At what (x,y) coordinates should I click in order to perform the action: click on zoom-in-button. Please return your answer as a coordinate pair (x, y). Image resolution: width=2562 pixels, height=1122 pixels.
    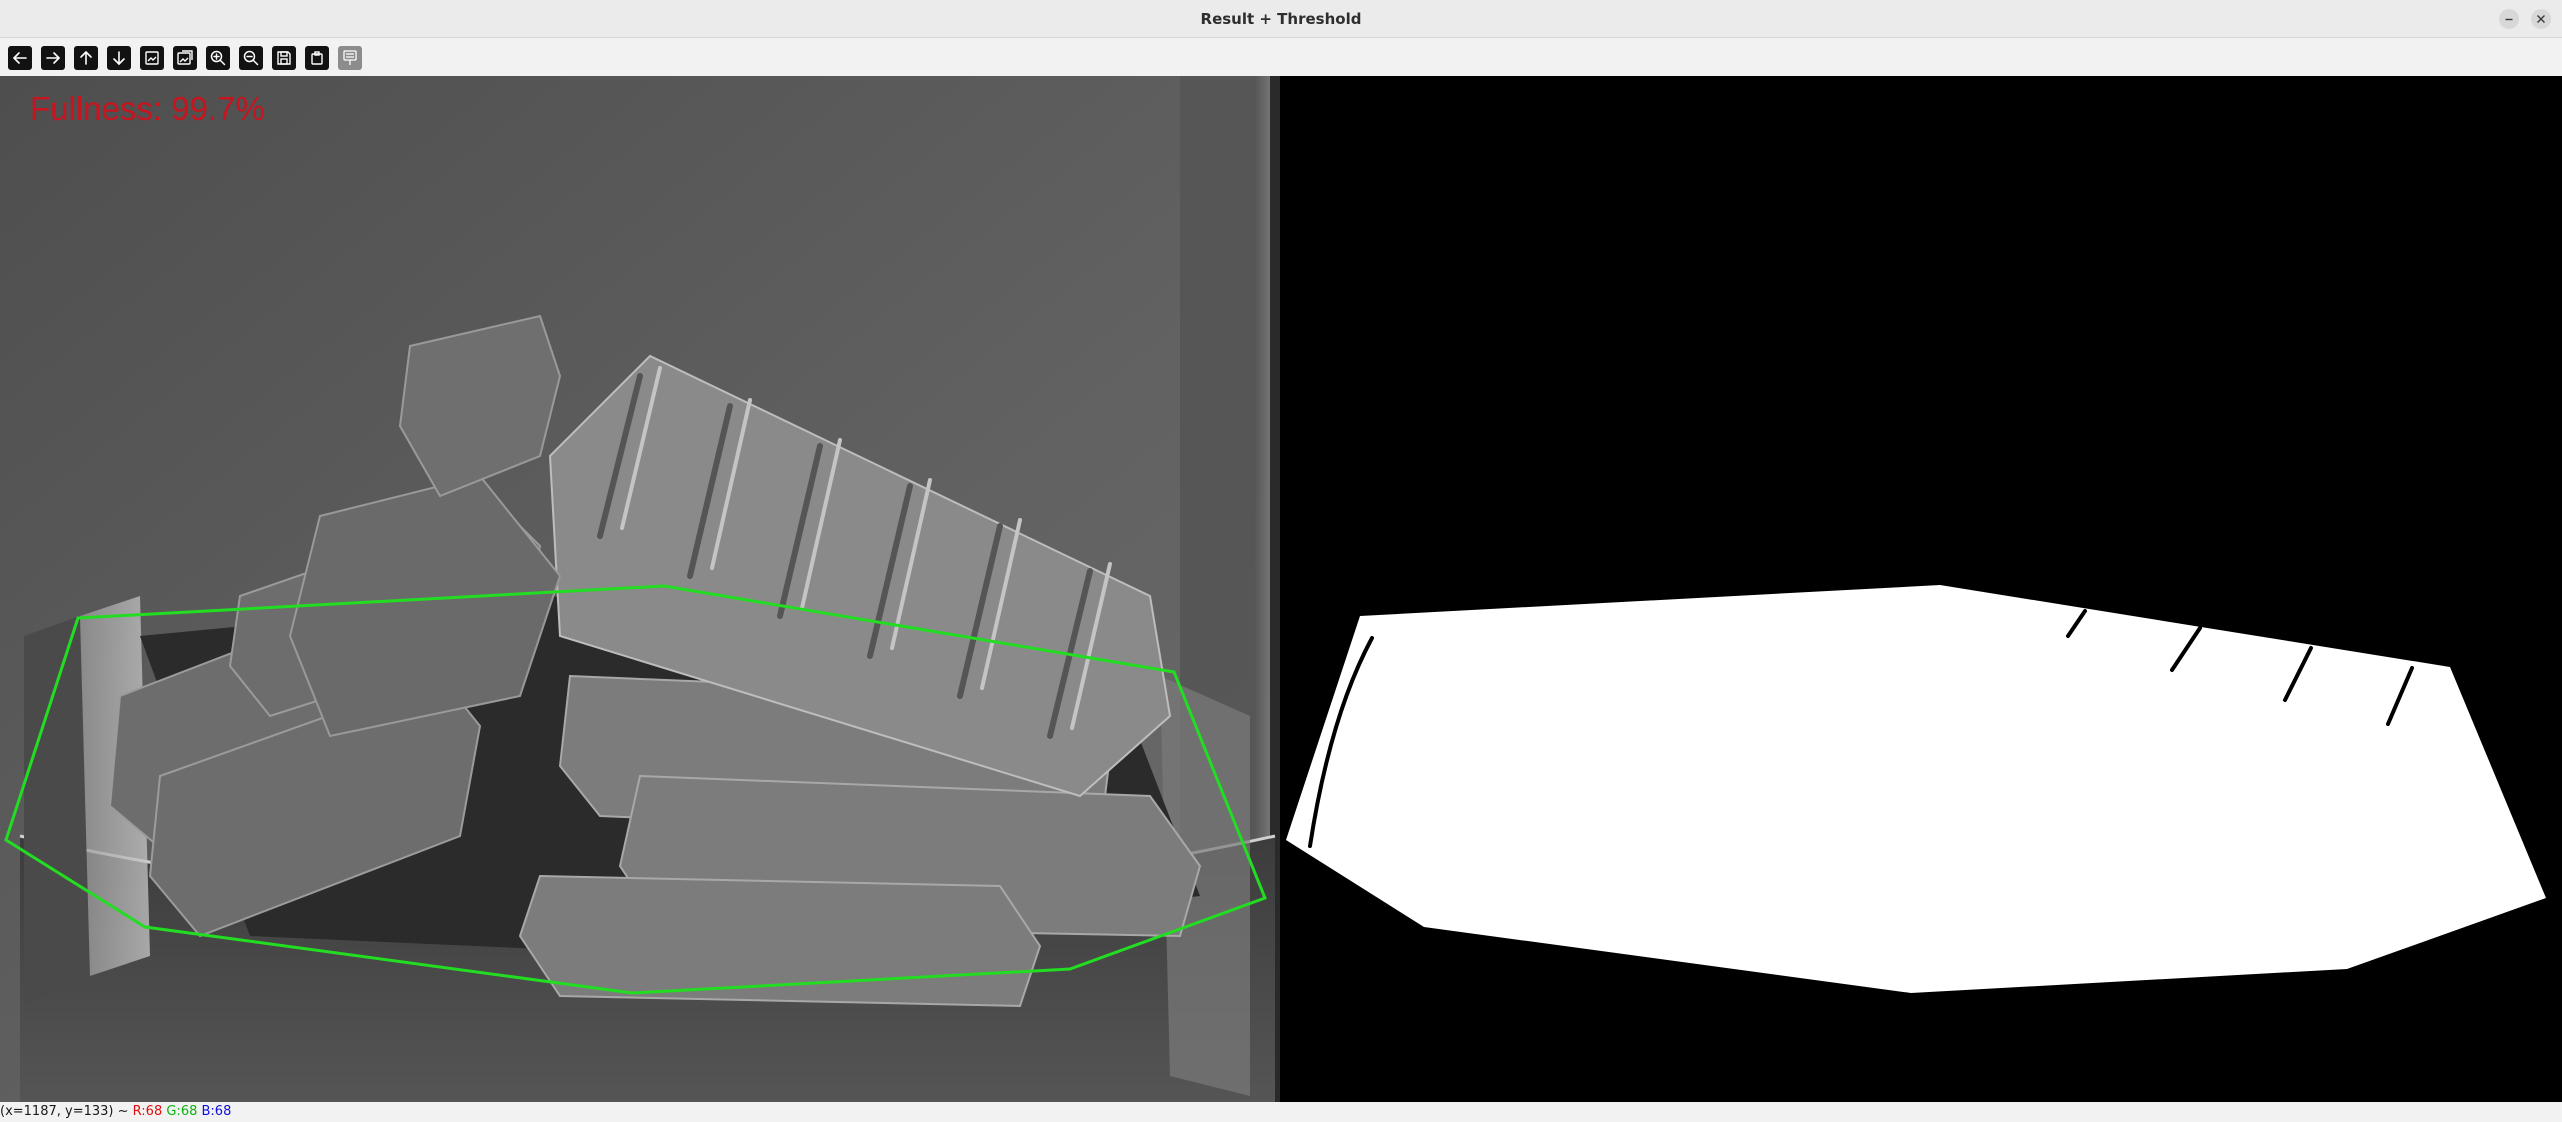
    Looking at the image, I should click on (218, 58).